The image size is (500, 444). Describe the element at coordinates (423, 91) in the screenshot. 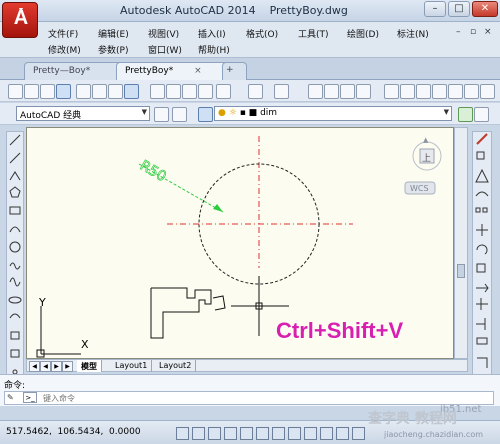

I see `tool-palettes-icon` at that location.